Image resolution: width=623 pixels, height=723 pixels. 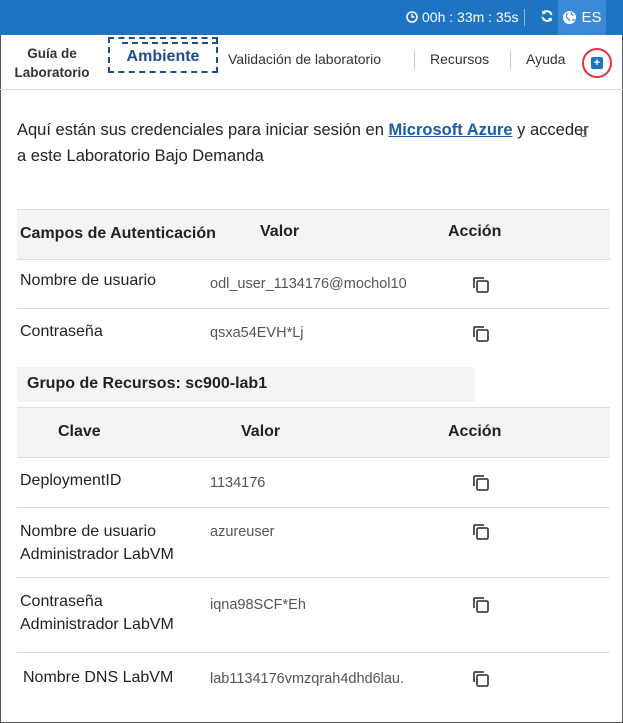 I want to click on row-value: azureuser, so click(x=242, y=532).